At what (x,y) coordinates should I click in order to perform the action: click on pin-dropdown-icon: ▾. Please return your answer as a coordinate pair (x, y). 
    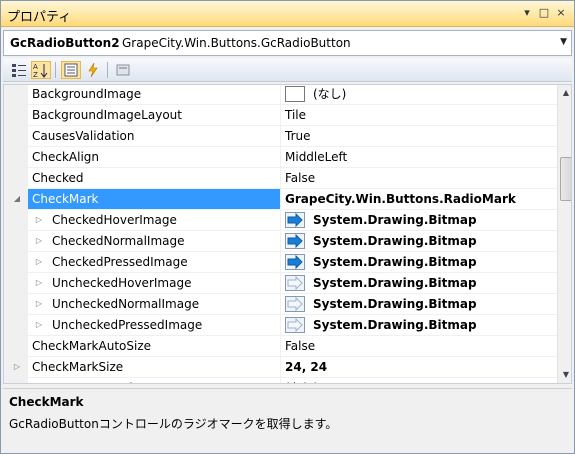
    Looking at the image, I should click on (527, 13).